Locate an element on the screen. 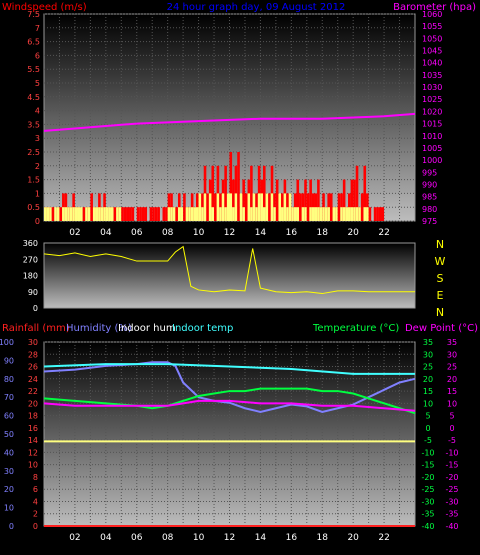  dewpoint-y-tick-label: -30 is located at coordinates (451, 501).